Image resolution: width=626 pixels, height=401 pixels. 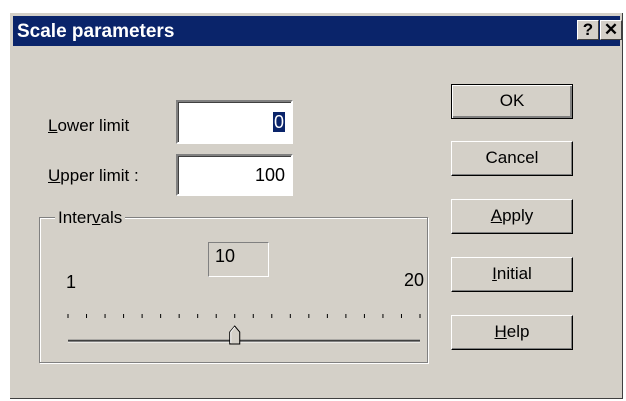 What do you see at coordinates (93, 125) in the screenshot?
I see `lower-limit-label-post: ower limit` at bounding box center [93, 125].